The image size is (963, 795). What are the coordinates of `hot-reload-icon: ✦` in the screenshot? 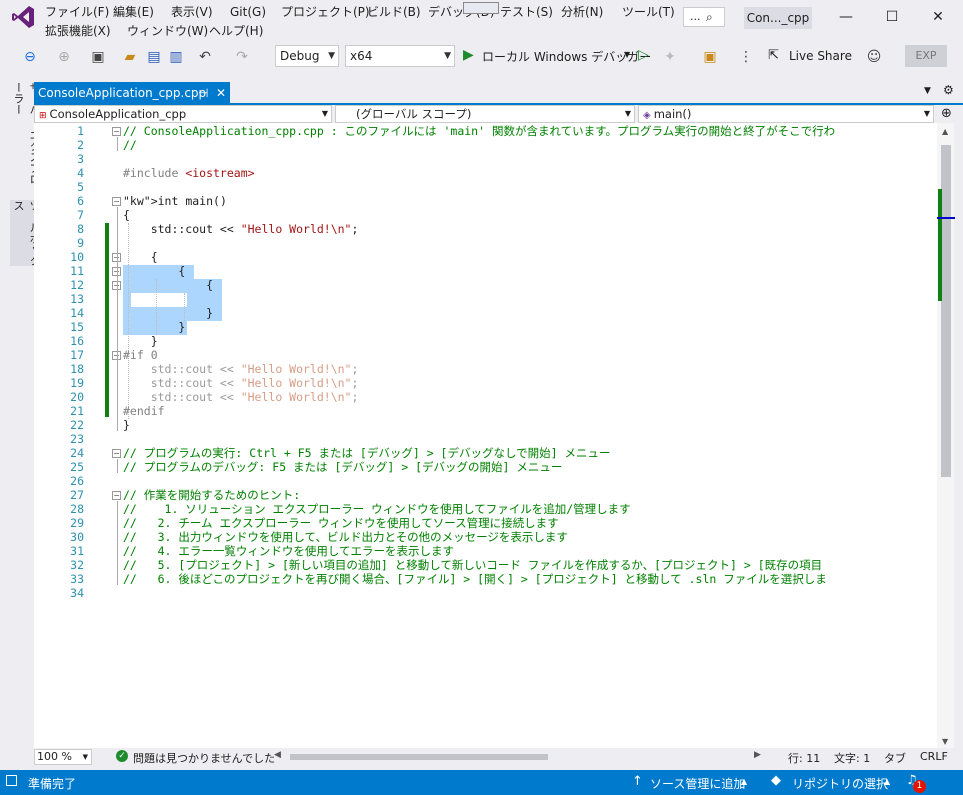 It's located at (670, 57).